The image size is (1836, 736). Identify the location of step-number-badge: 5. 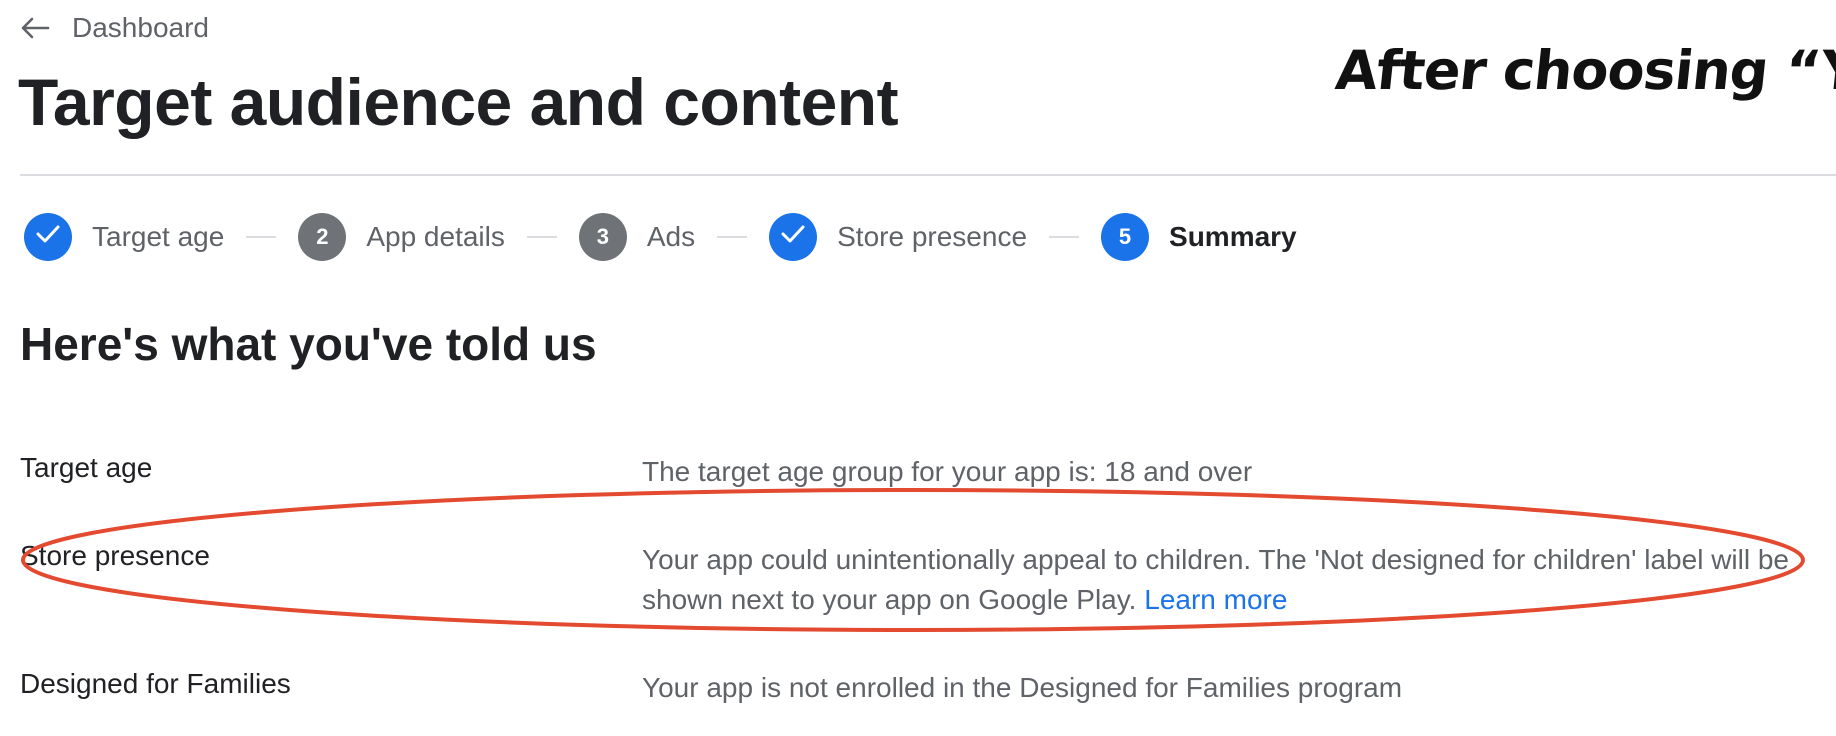
(1125, 237).